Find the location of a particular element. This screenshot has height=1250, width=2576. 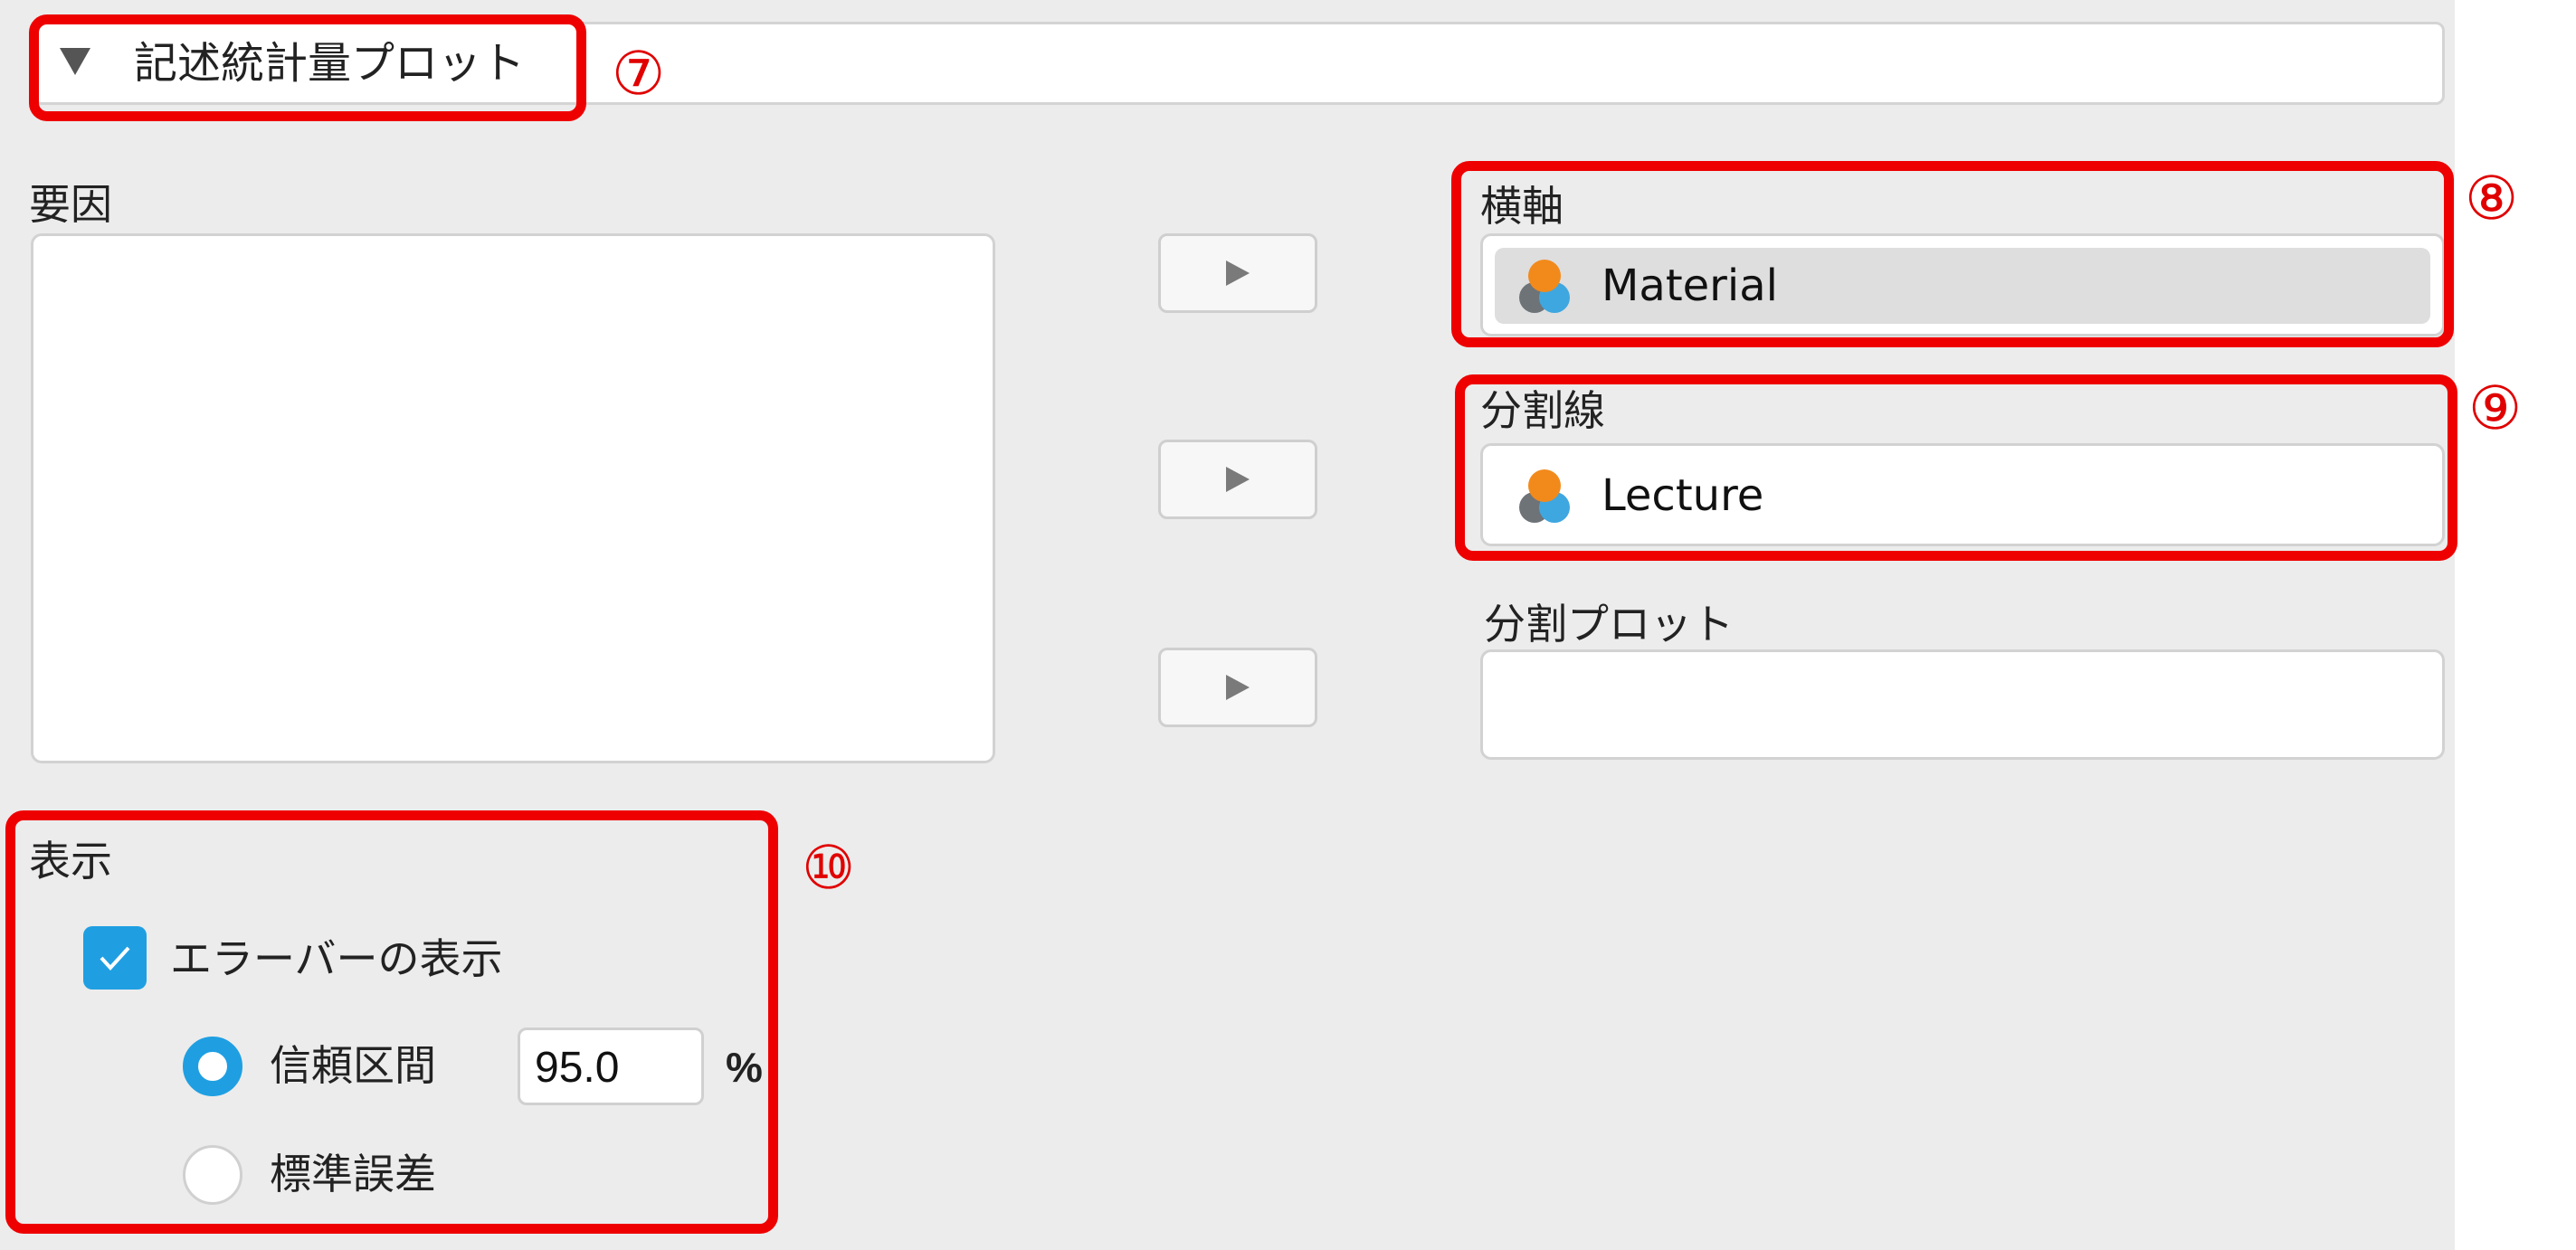

annotation-number-8: ⑧ is located at coordinates (2492, 198).